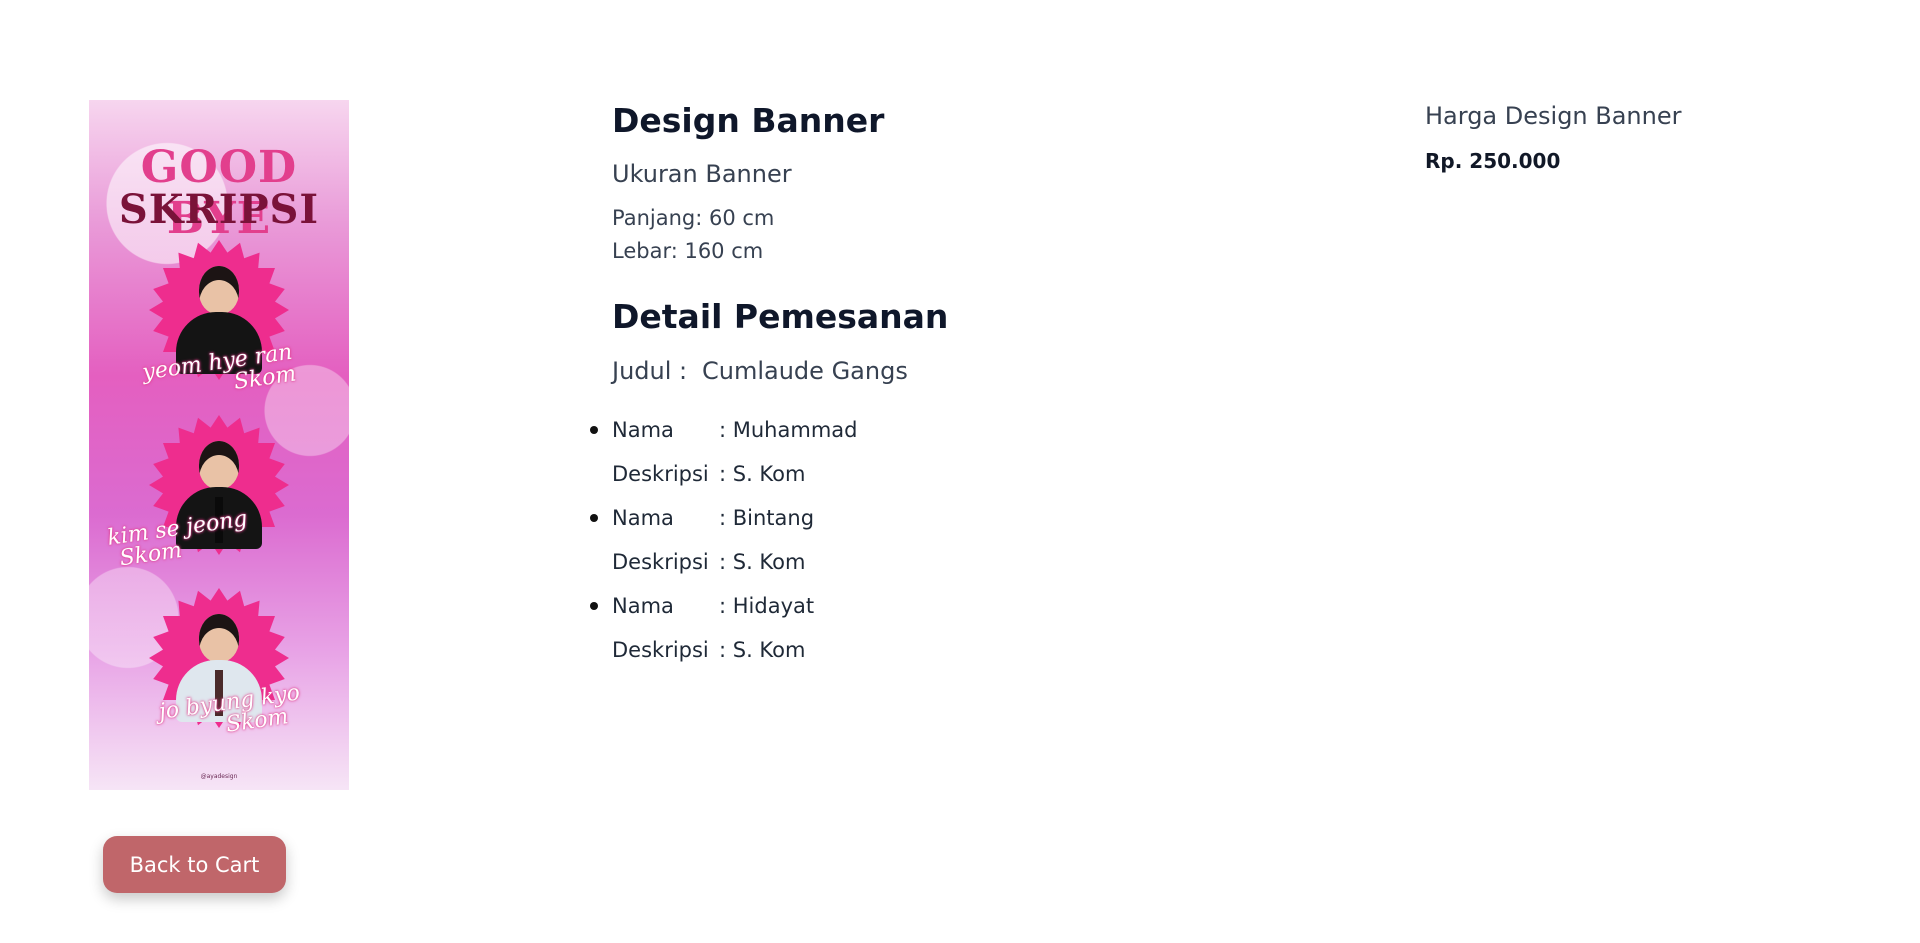 This screenshot has width=1920, height=943. I want to click on banner-name-2: kim se jeong Skom, so click(177, 539).